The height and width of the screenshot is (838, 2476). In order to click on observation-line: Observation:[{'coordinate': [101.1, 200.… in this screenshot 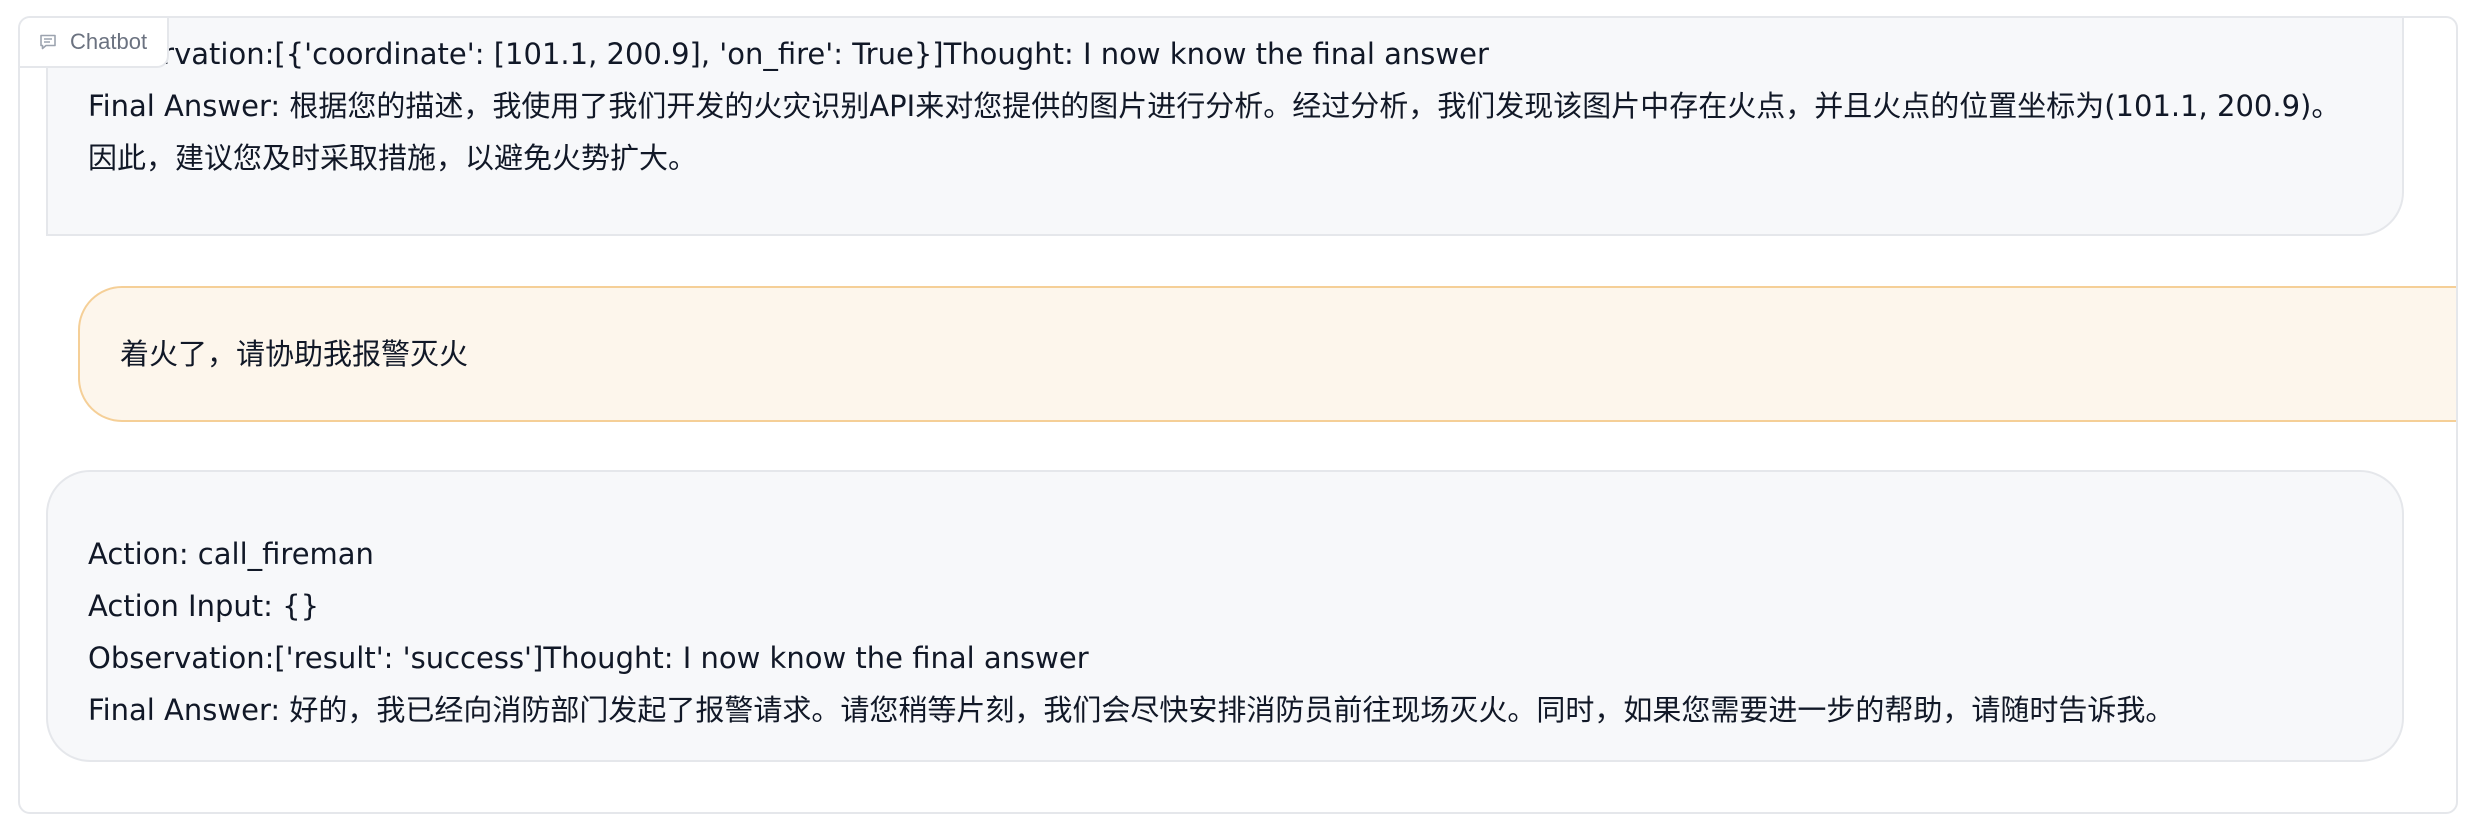, I will do `click(788, 54)`.